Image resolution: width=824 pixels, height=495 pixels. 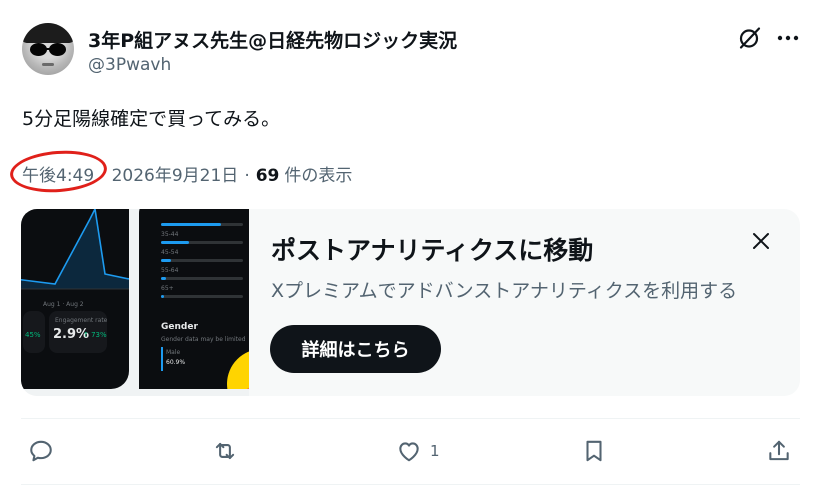 I want to click on repost-icon, so click(x=225, y=451).